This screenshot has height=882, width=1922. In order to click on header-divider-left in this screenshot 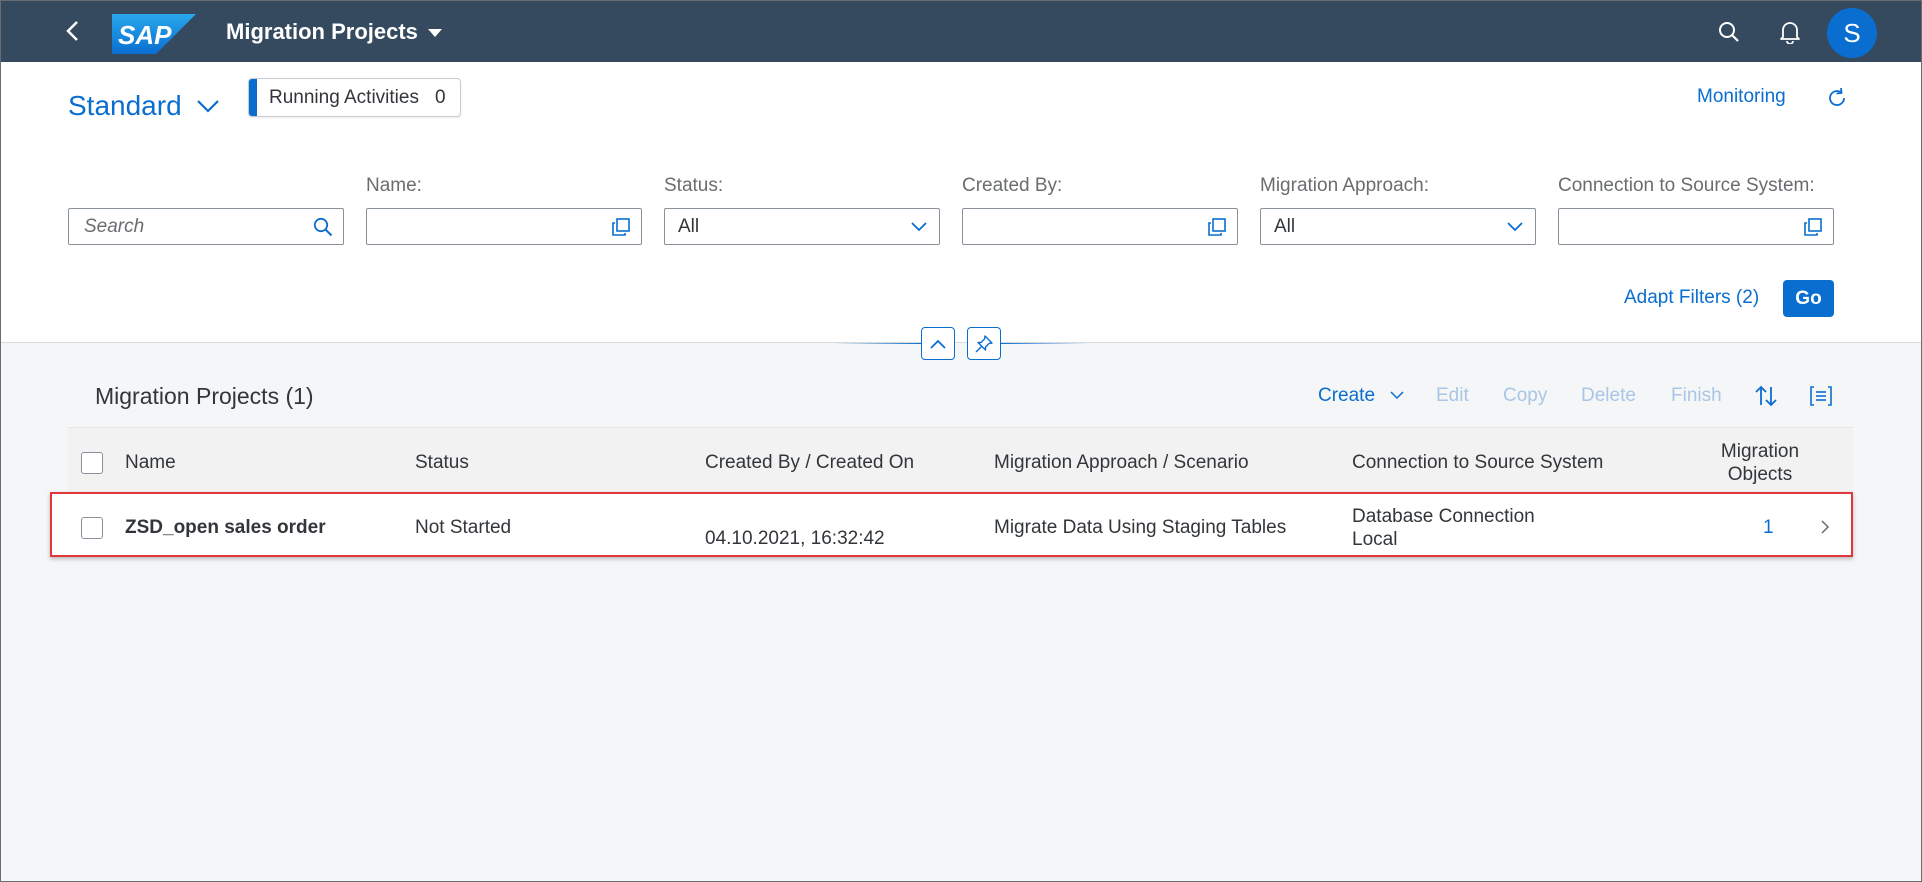, I will do `click(877, 343)`.